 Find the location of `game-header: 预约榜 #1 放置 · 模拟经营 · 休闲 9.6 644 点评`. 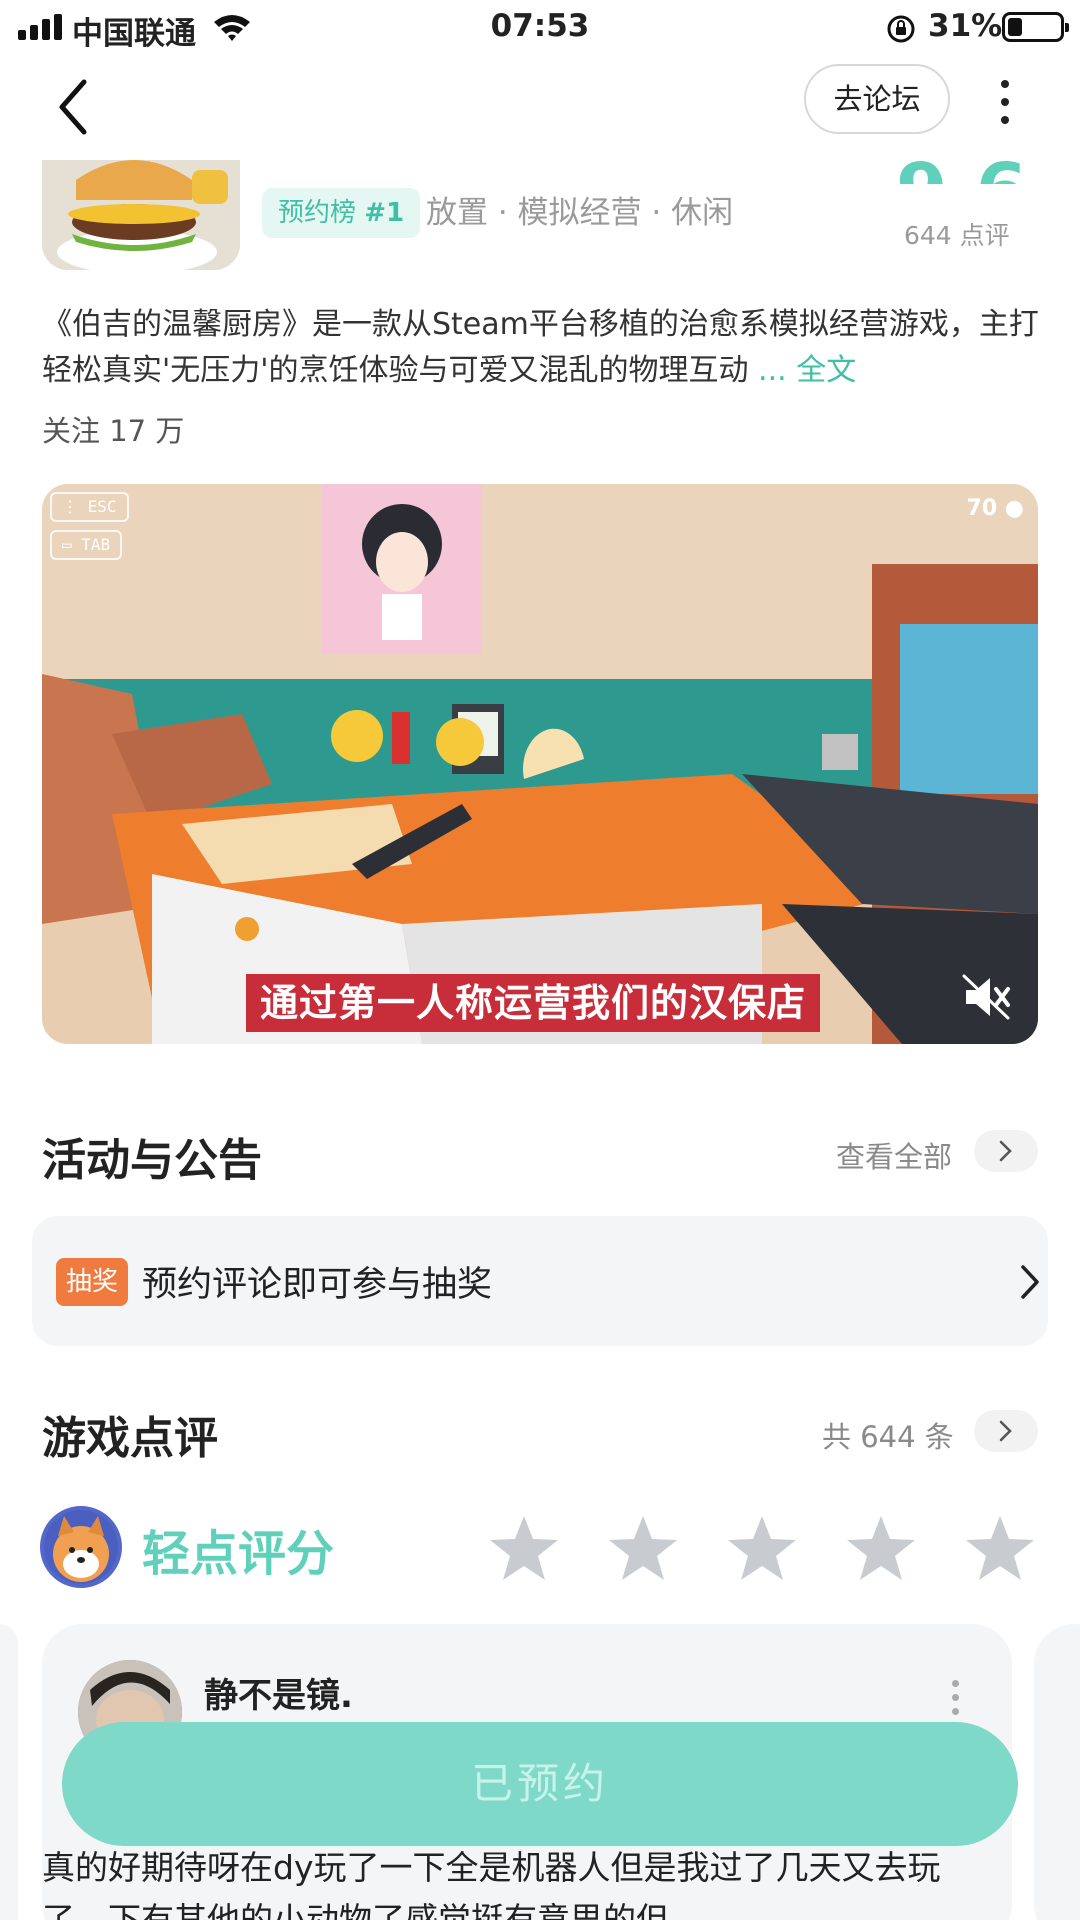

game-header: 预约榜 #1 放置 · 模拟经营 · 休闲 9.6 644 点评 is located at coordinates (540, 213).